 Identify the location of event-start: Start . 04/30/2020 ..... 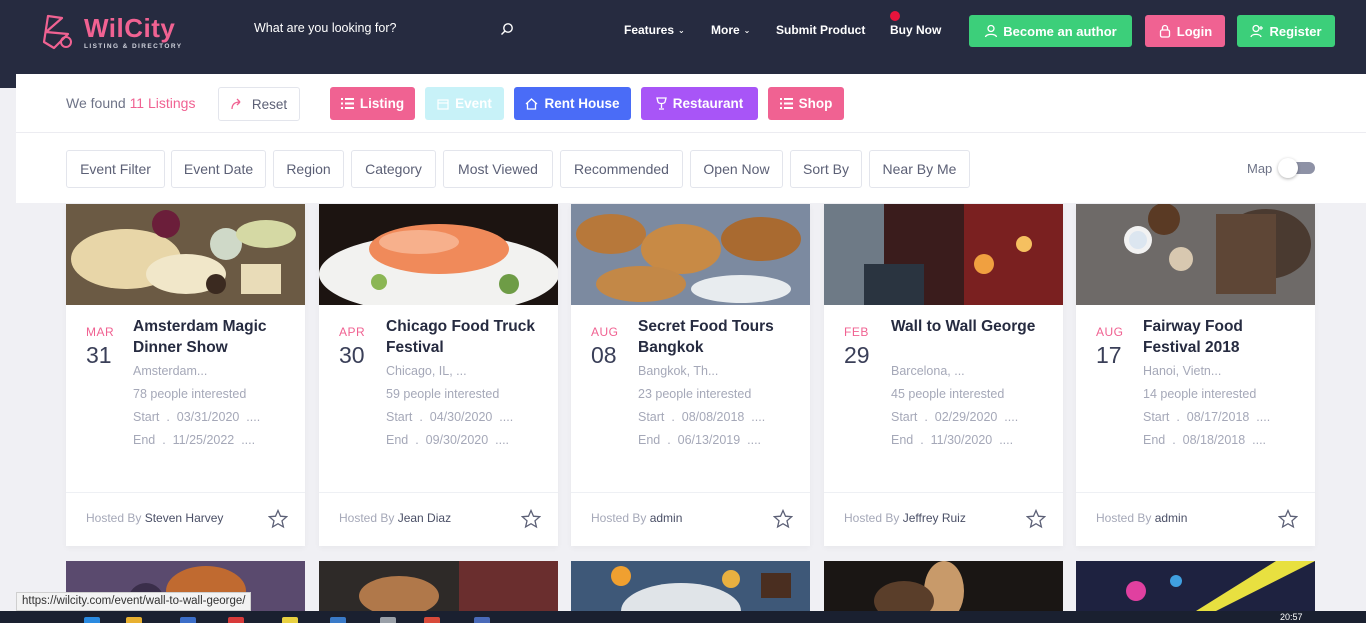
(450, 417).